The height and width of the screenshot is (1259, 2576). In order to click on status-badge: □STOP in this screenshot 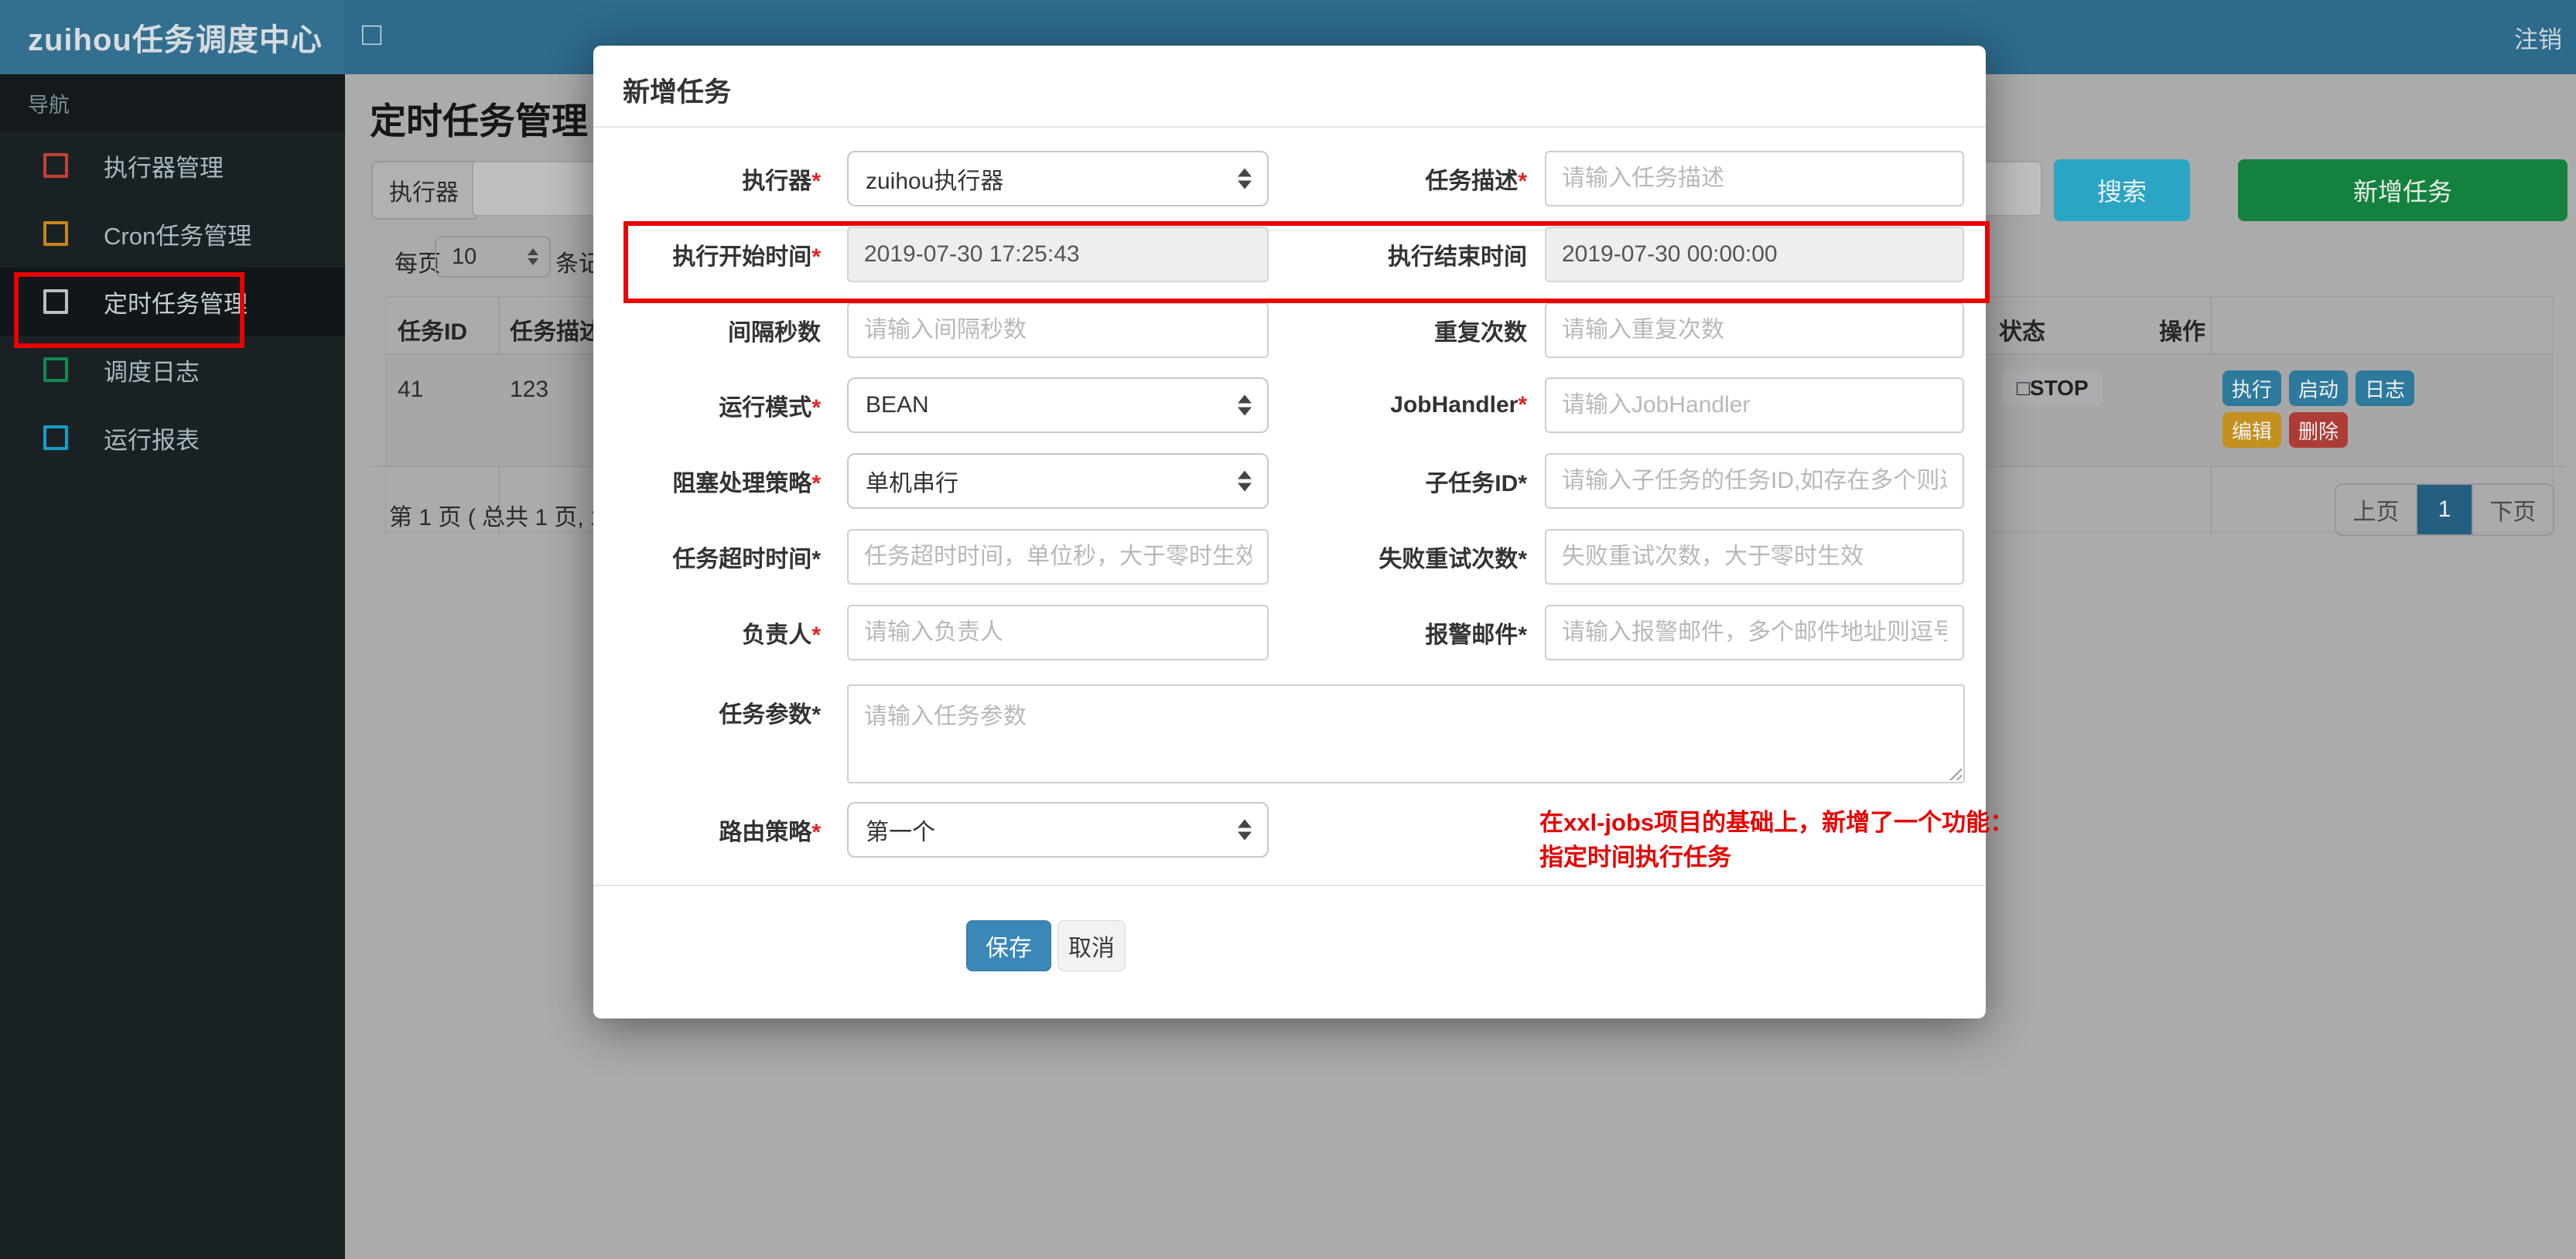, I will do `click(2053, 388)`.